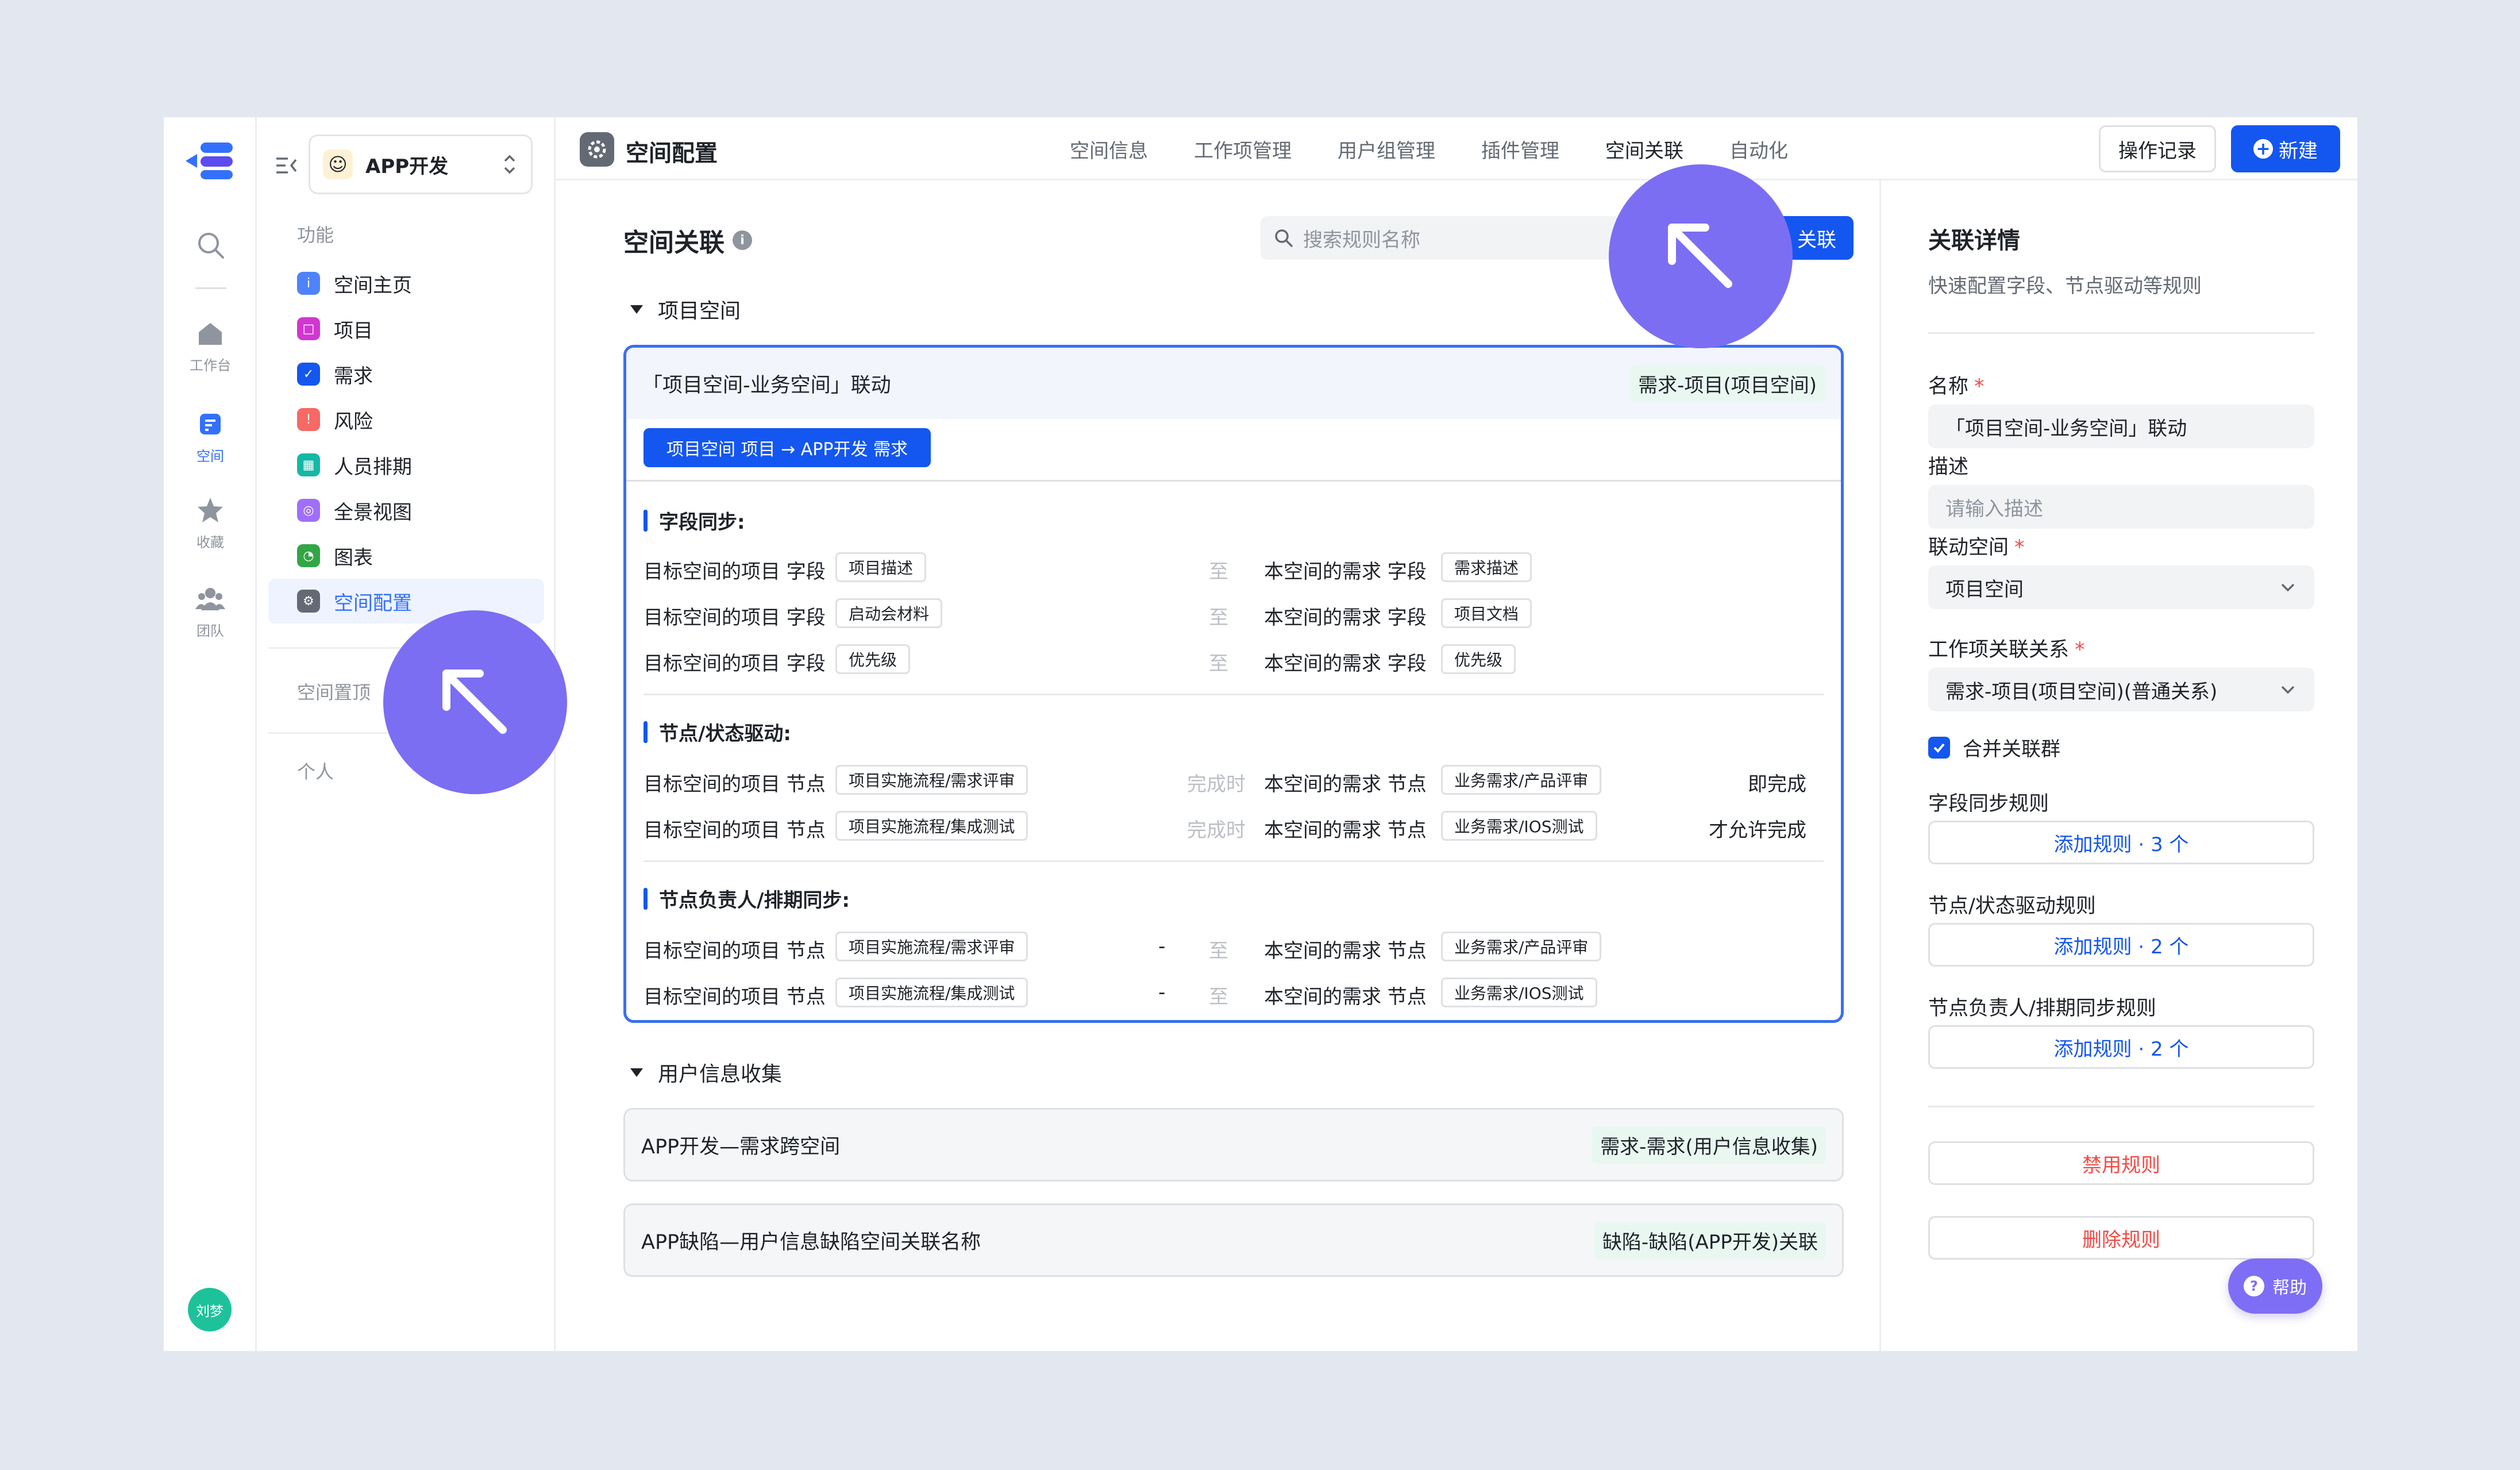  What do you see at coordinates (889, 613) in the screenshot?
I see `left-field-tag: 启动会材料` at bounding box center [889, 613].